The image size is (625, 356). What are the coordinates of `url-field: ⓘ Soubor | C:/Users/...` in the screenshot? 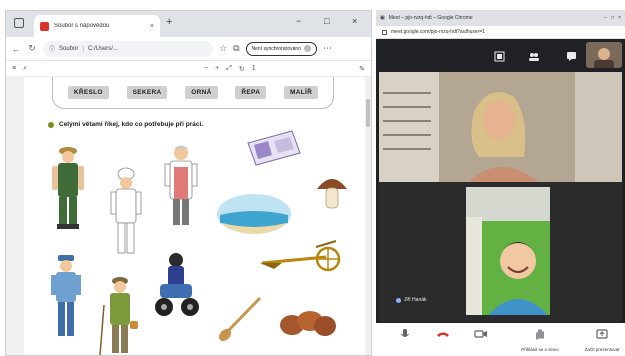 It's located at (128, 48).